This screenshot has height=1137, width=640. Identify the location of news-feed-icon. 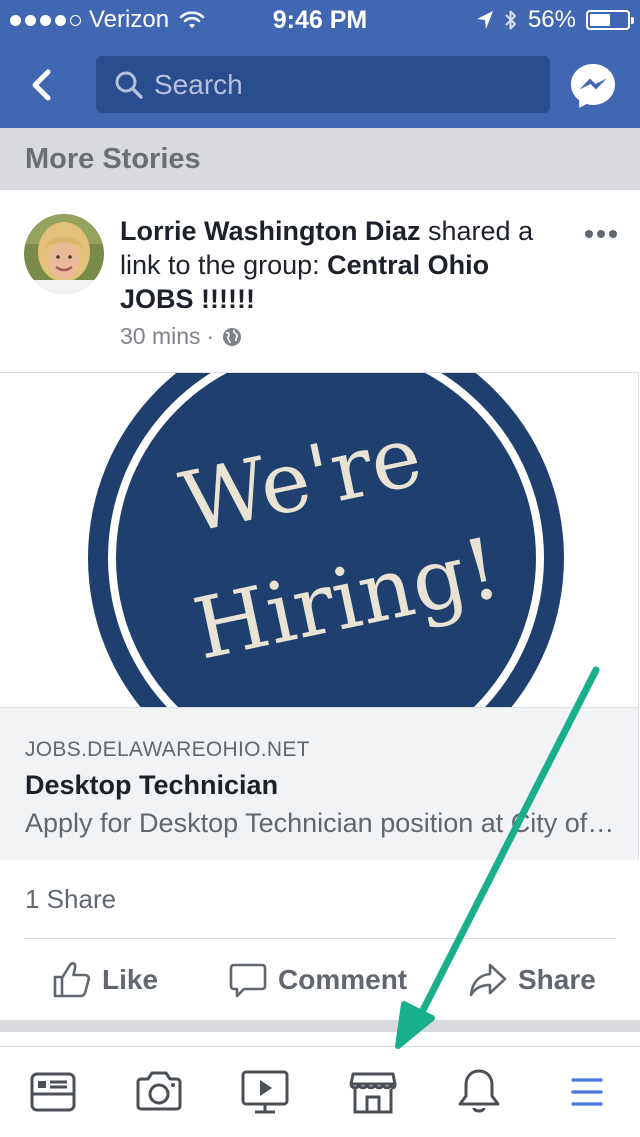
(53, 1092).